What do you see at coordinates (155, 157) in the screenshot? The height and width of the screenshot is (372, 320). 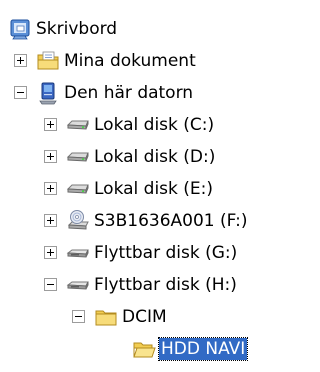 I see `tree-item-label: Lokal disk (D:)` at bounding box center [155, 157].